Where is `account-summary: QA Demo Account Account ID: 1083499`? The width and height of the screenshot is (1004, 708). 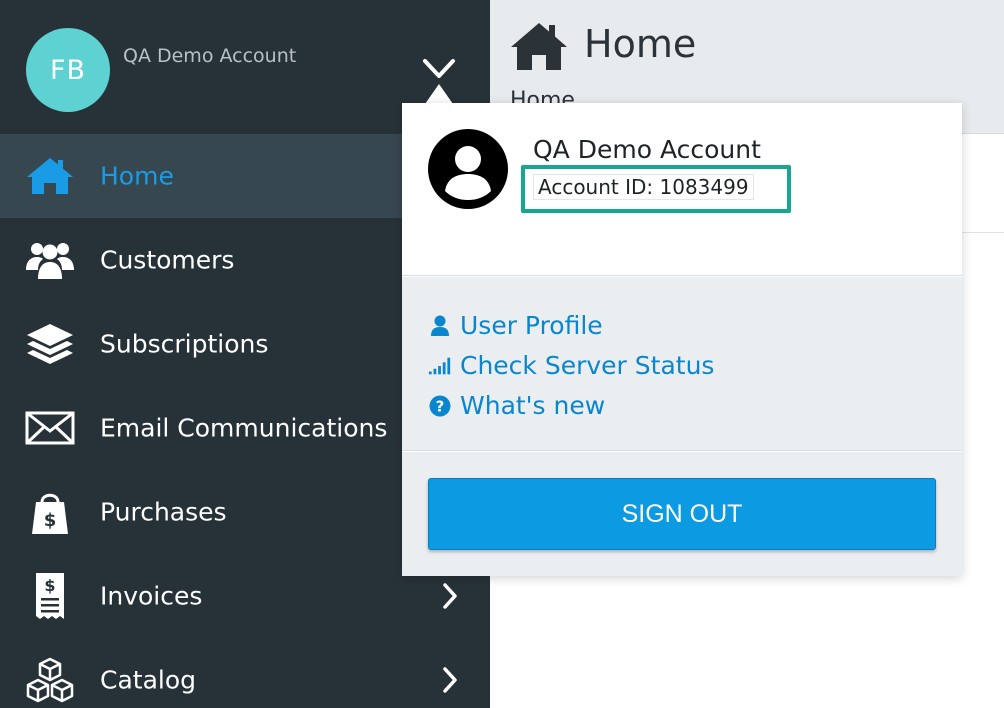
account-summary: QA Demo Account Account ID: 1083499 is located at coordinates (682, 189).